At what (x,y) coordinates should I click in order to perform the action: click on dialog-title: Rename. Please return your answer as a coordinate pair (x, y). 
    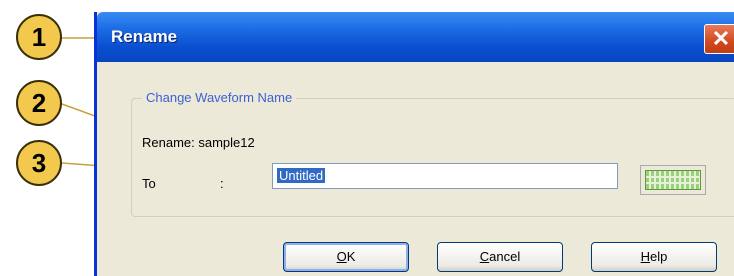
    Looking at the image, I should click on (144, 36).